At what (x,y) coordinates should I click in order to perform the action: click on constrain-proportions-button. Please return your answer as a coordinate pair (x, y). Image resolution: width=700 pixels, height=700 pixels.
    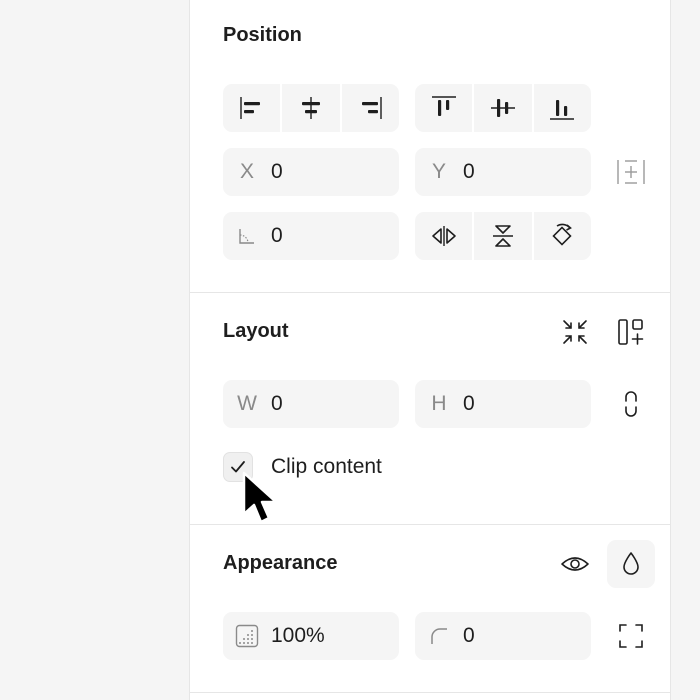
    Looking at the image, I should click on (631, 404).